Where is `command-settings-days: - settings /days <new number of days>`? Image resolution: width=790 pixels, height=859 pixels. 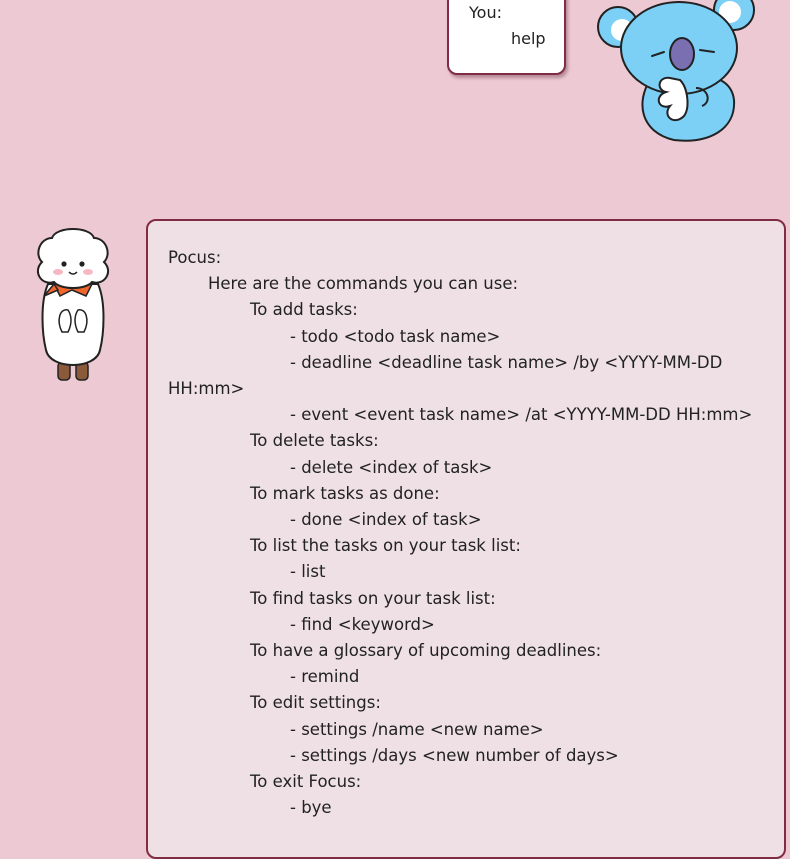 command-settings-days: - settings /days <new number of days> is located at coordinates (454, 755).